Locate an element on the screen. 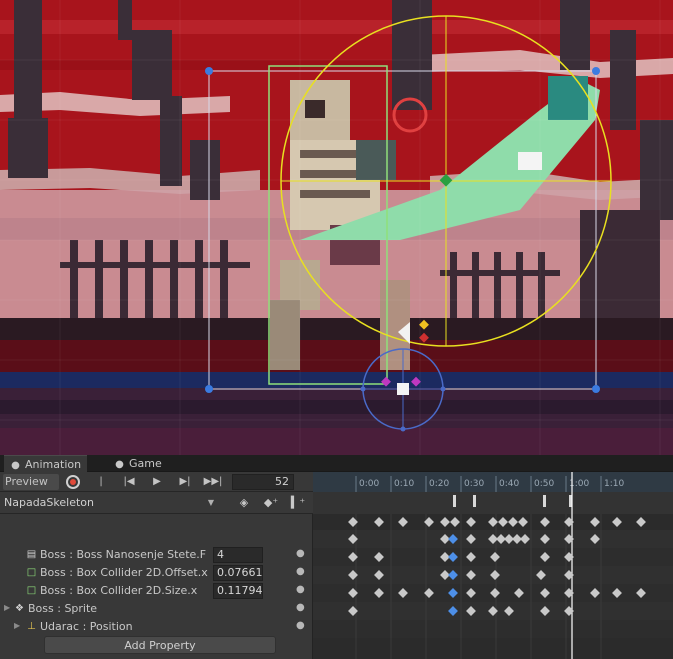 The width and height of the screenshot is (673, 659). add-property-button: Add Property is located at coordinates (160, 645).